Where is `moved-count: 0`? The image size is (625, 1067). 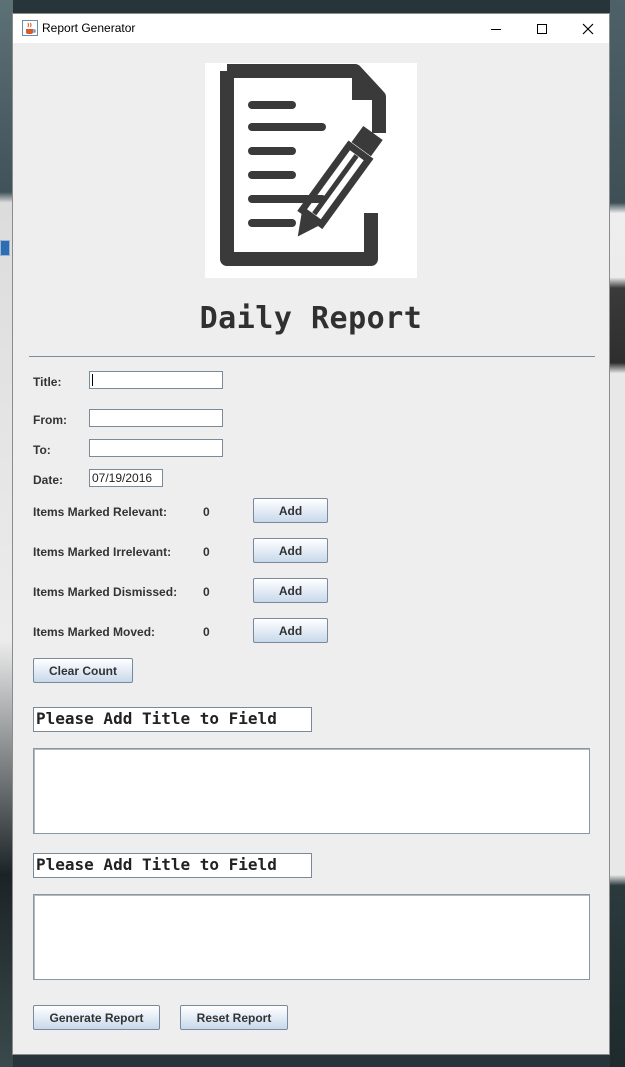 moved-count: 0 is located at coordinates (206, 632).